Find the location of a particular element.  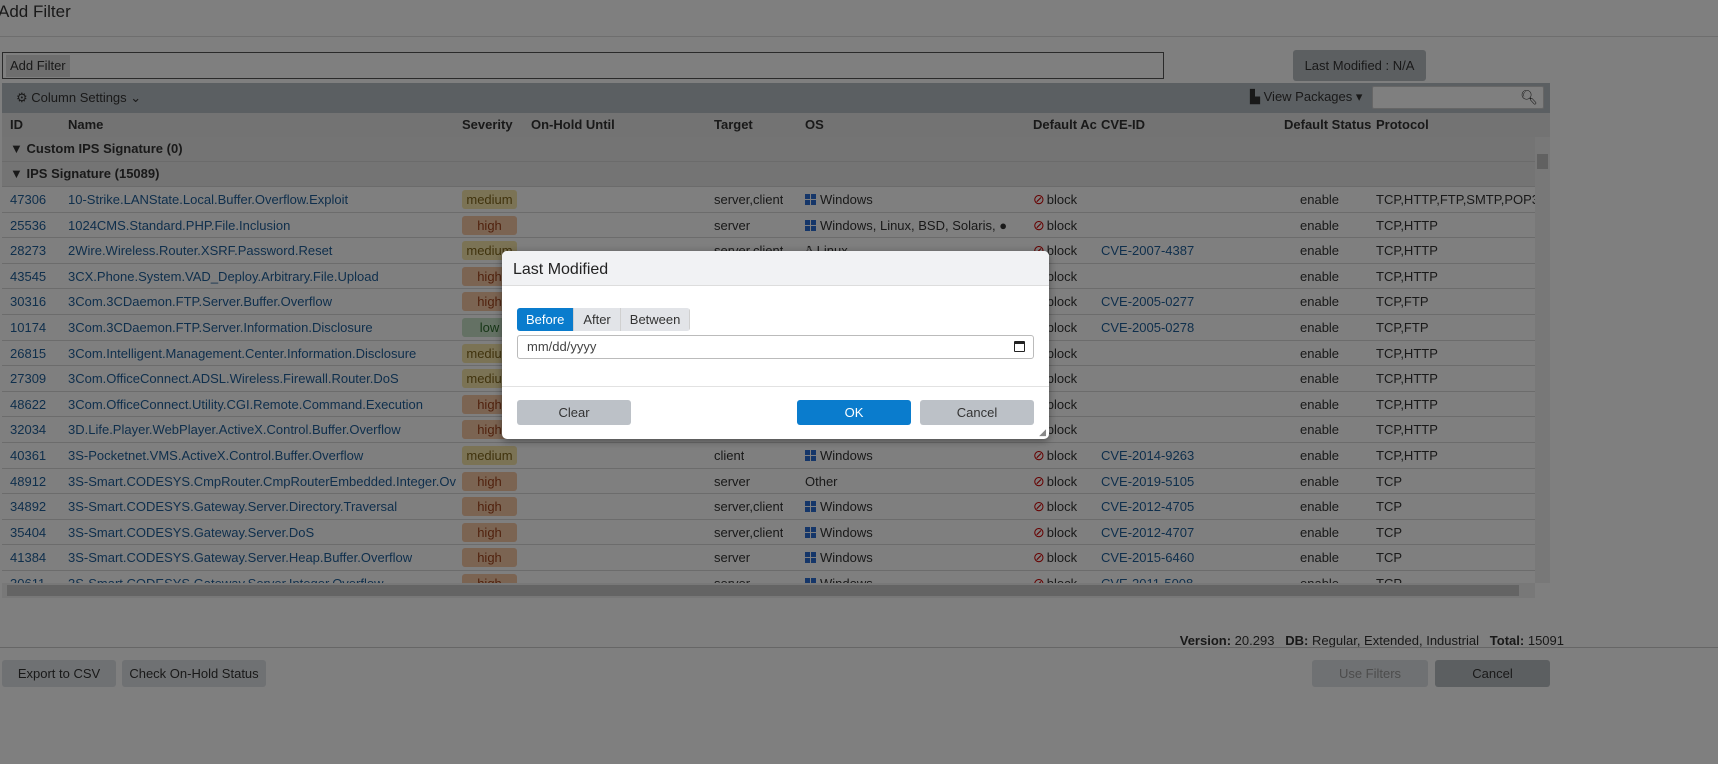

divider is located at coordinates (775, 386).